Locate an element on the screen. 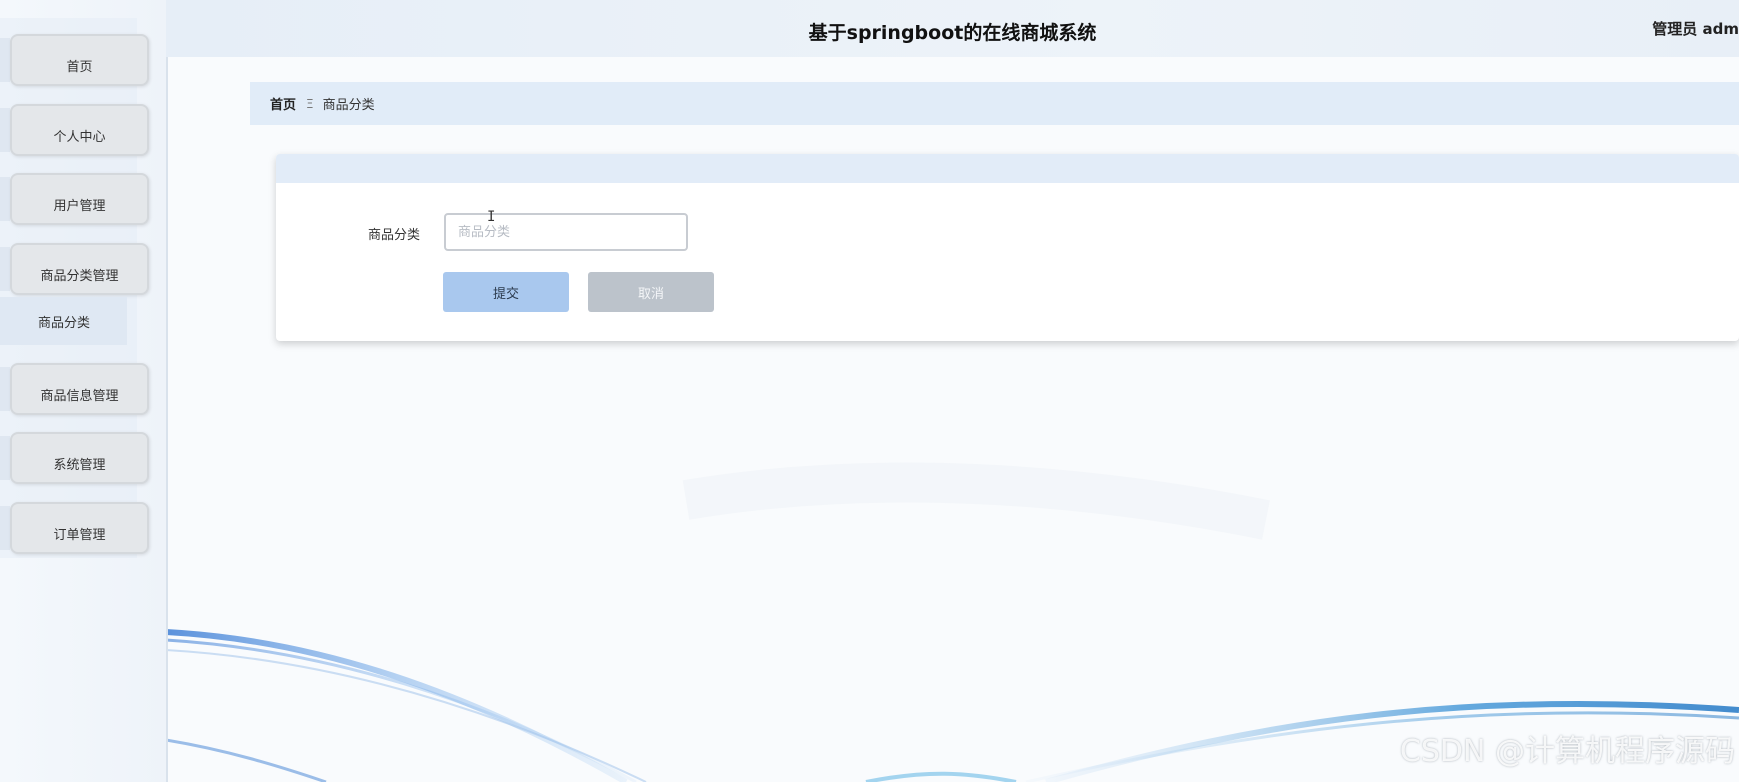 The height and width of the screenshot is (782, 1739). watermark: CSDN @计算机程序源码 is located at coordinates (1567, 751).